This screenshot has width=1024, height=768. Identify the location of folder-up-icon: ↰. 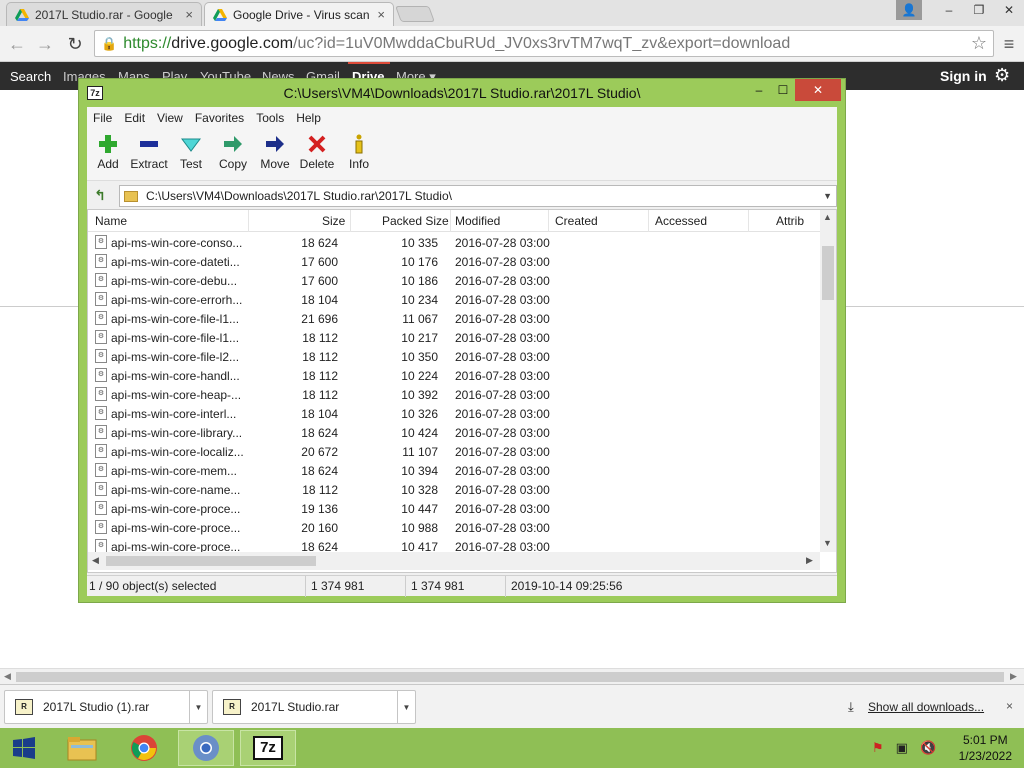
(100, 196).